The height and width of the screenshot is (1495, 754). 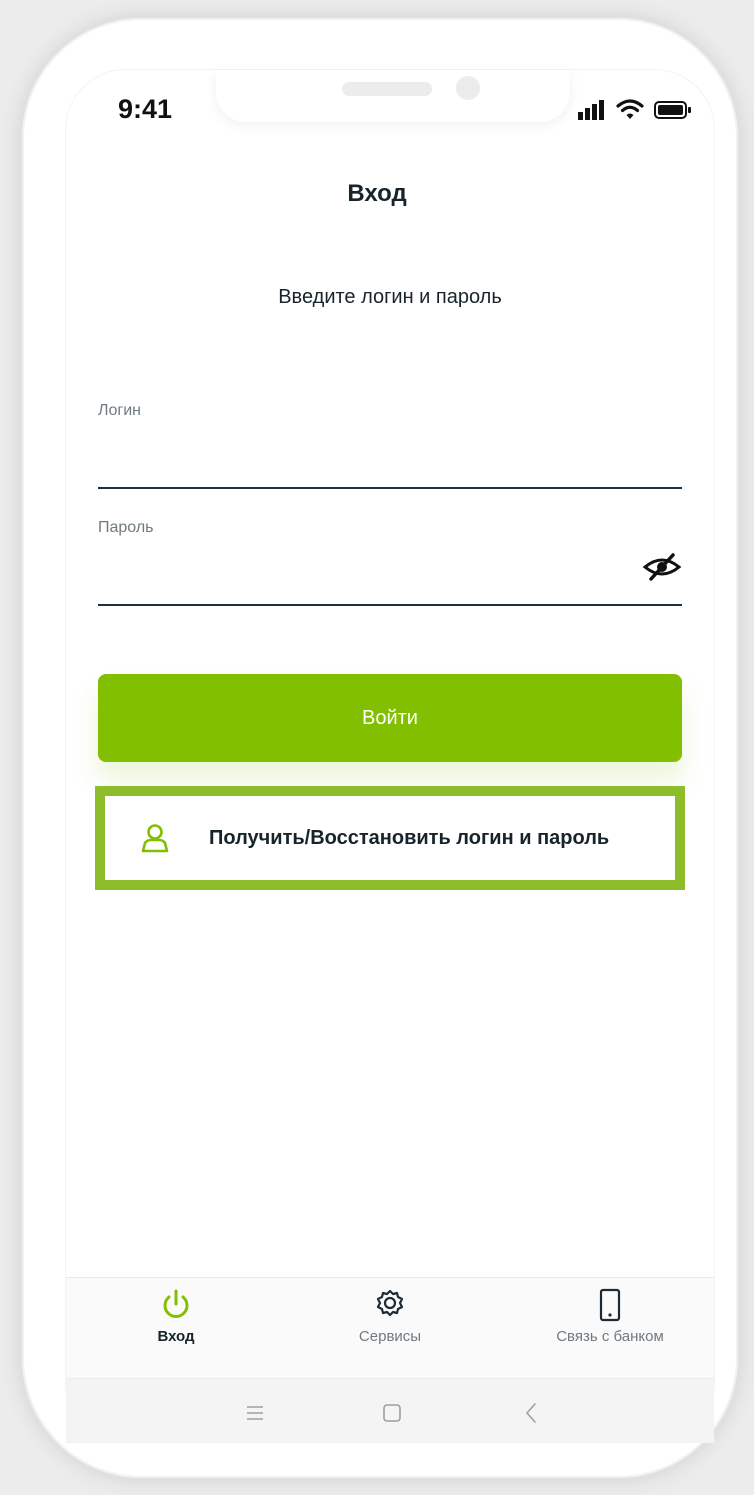 What do you see at coordinates (390, 1336) in the screenshot?
I see `tab-services-label: Сервисы` at bounding box center [390, 1336].